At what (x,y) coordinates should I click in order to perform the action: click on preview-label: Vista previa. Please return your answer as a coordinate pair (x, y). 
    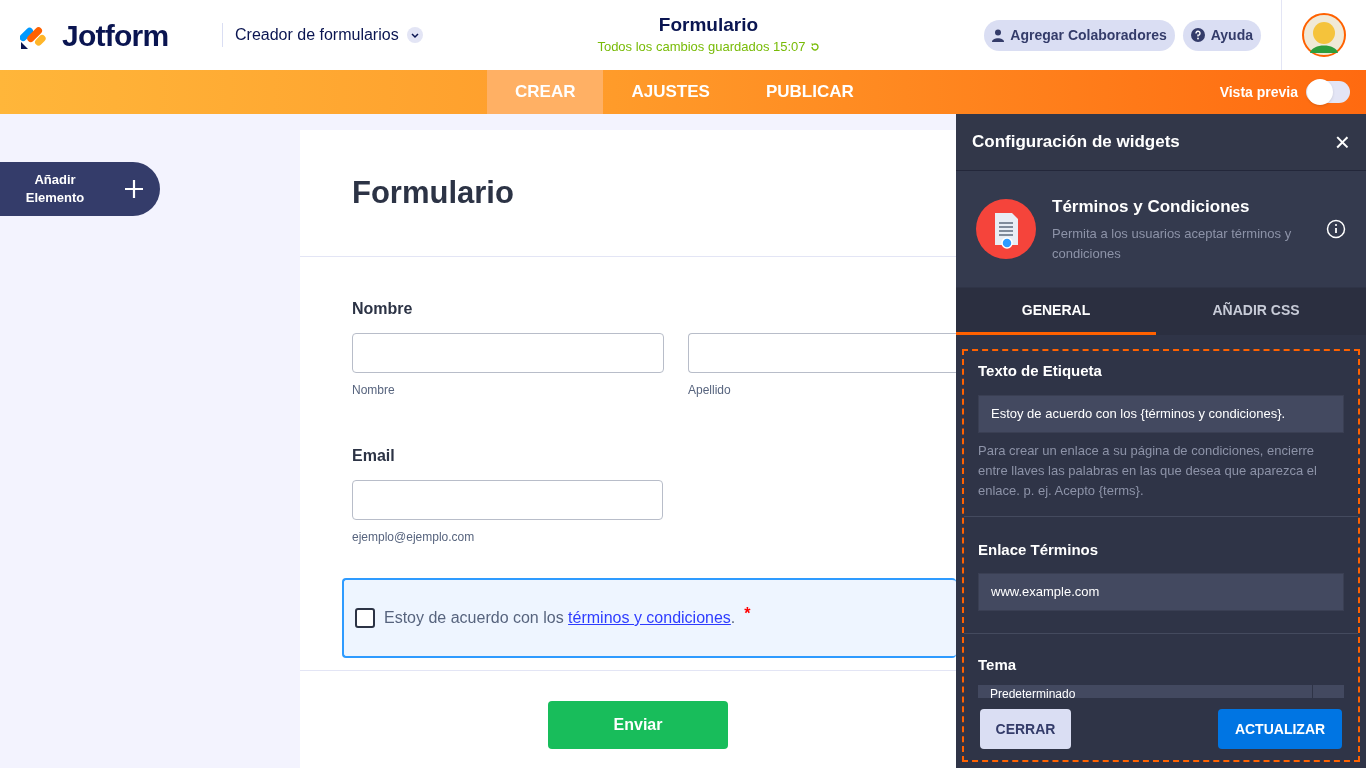
    Looking at the image, I should click on (1258, 92).